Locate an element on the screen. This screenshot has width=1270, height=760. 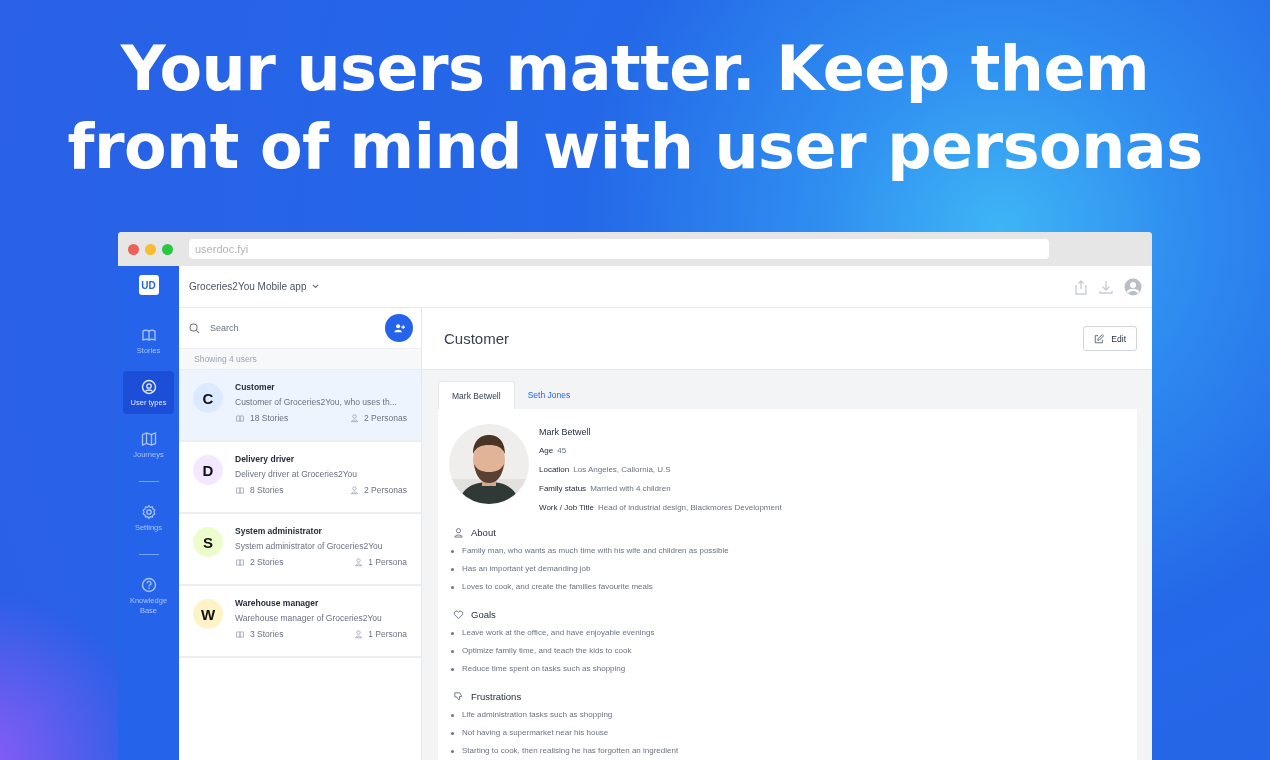
user-type-item: S System administrator System administrator of Groceries2You 2 Stories 1 Persona is located at coordinates (300, 550).